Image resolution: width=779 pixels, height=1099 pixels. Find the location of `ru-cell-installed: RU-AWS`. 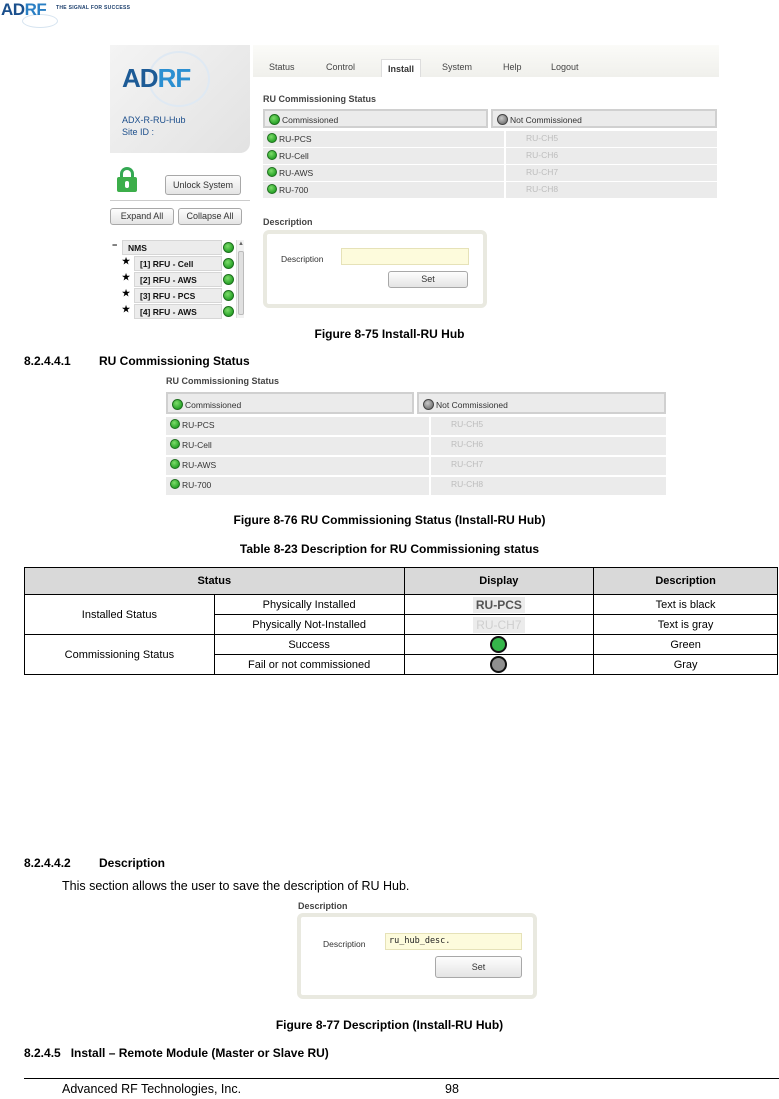

ru-cell-installed: RU-AWS is located at coordinates (383, 173).